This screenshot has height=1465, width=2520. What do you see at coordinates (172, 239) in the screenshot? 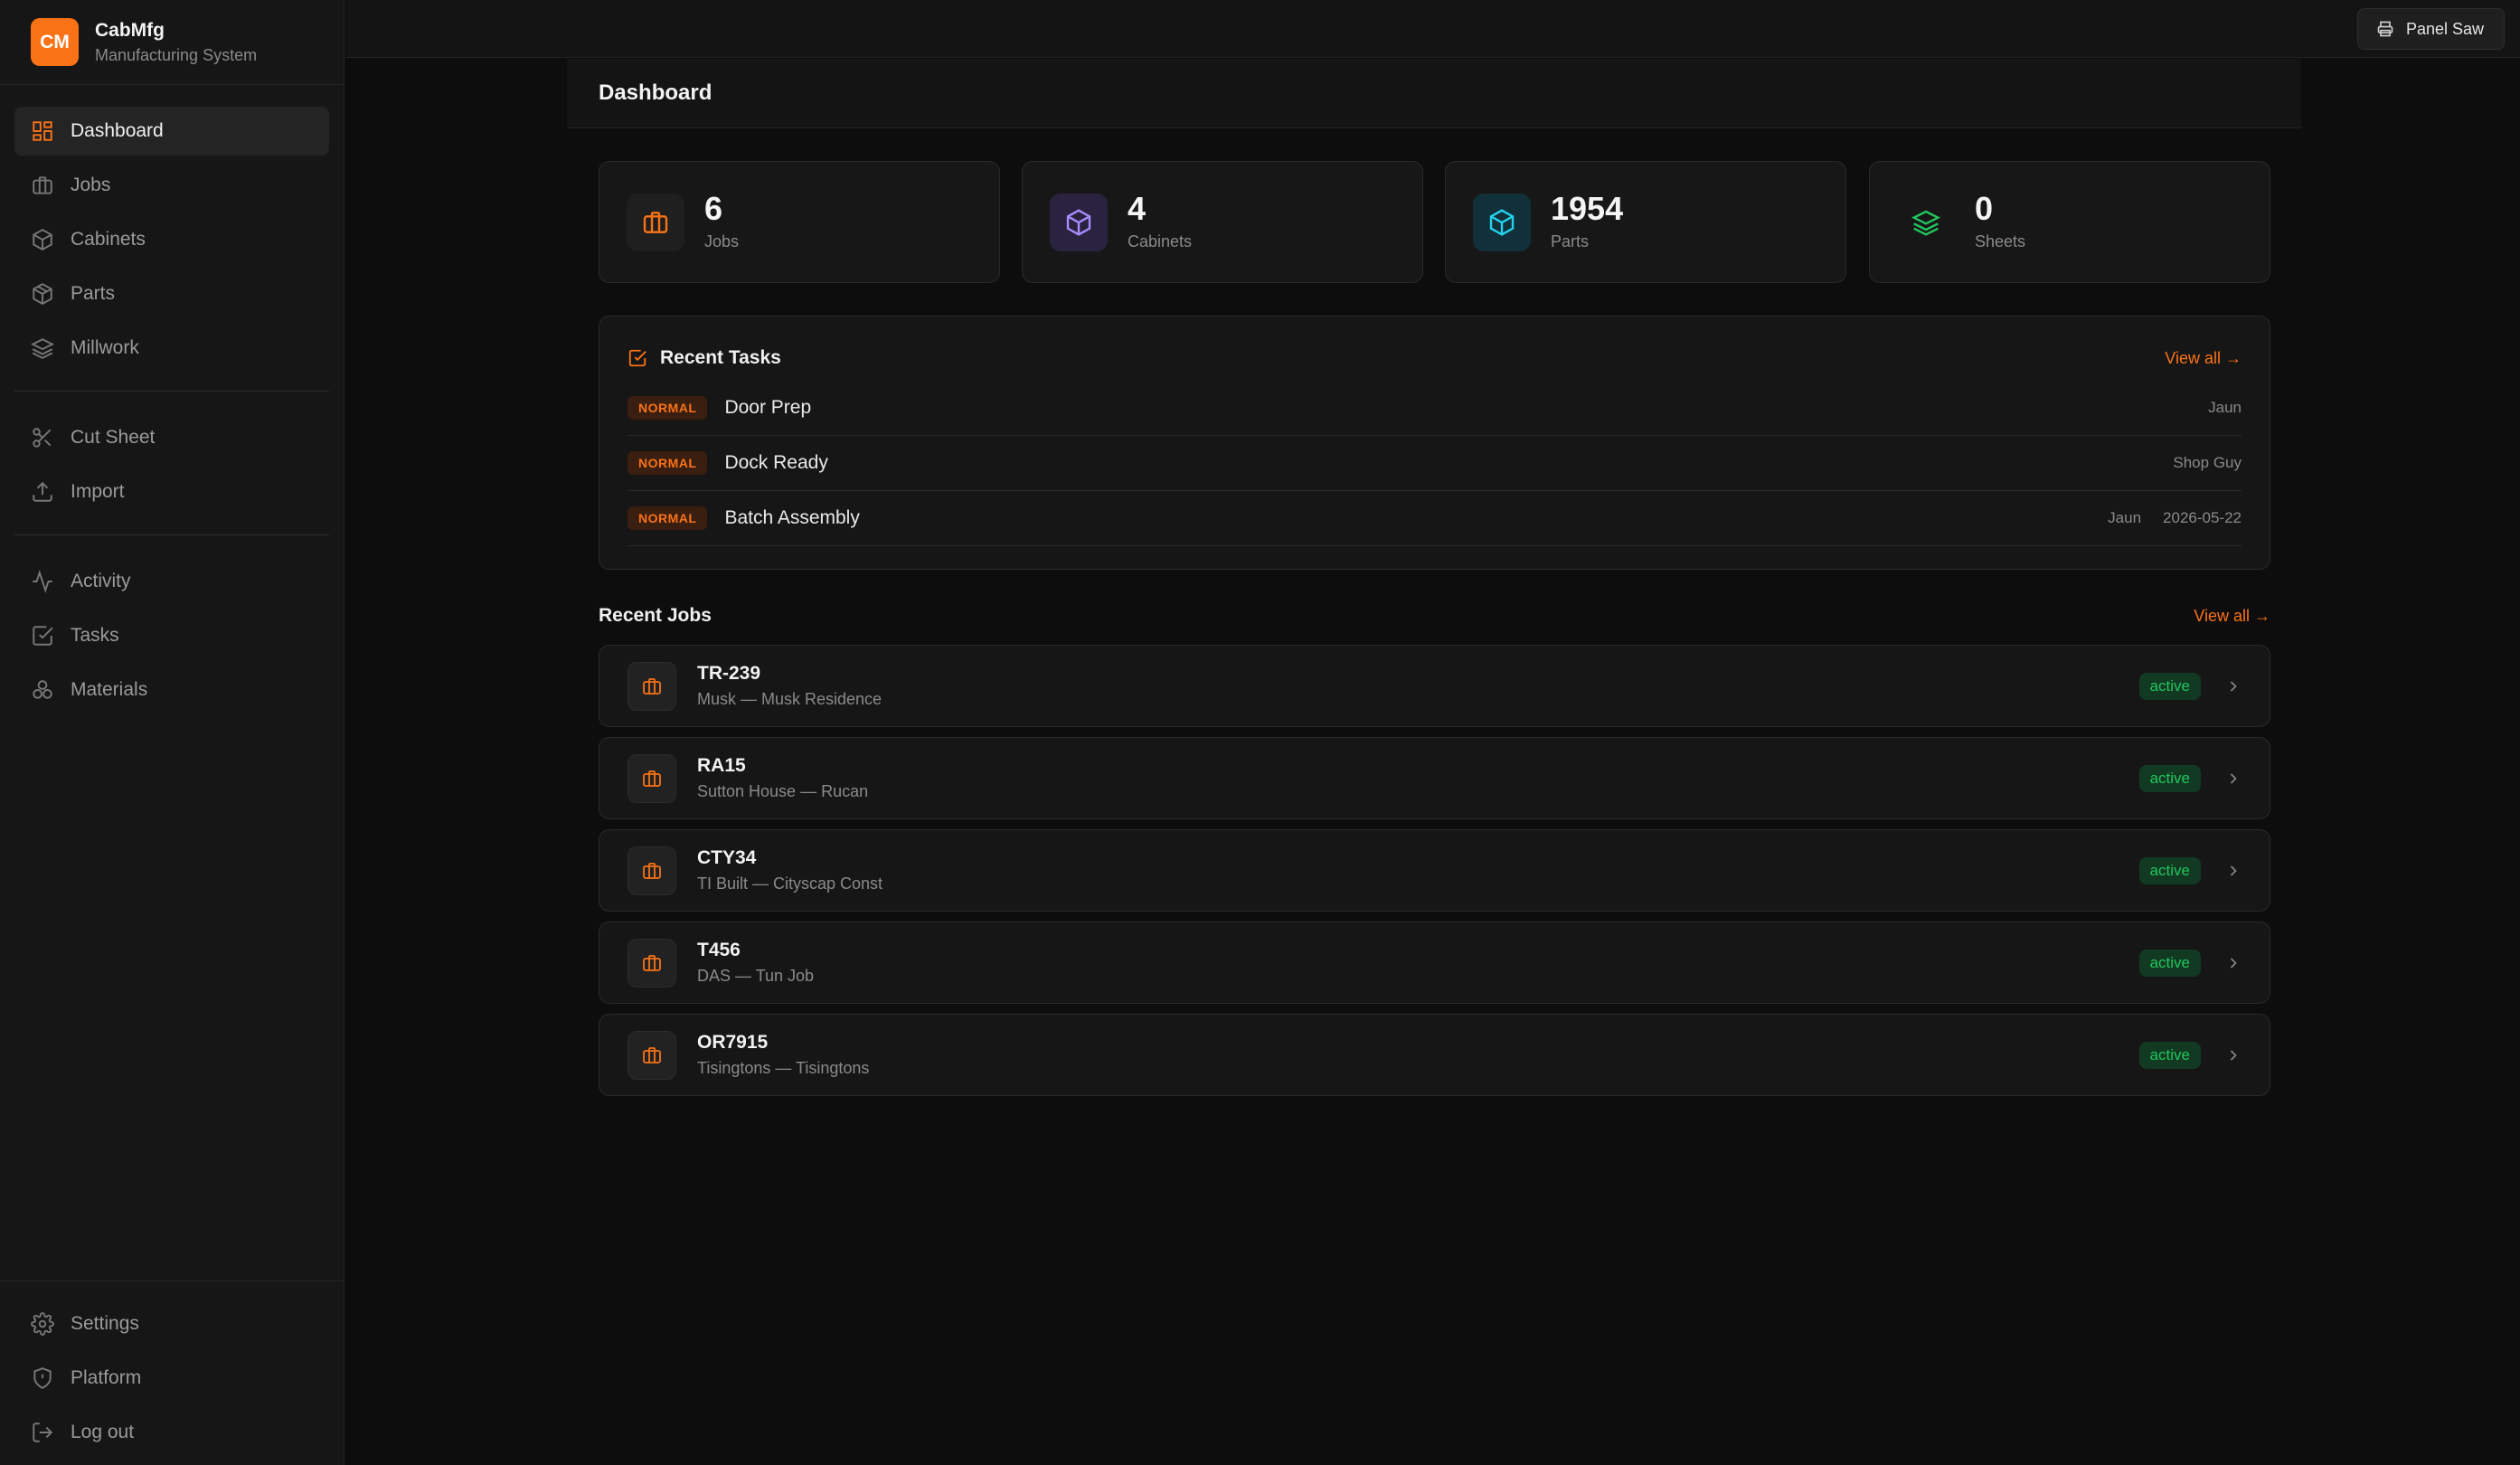
I see `sidebar-item-cabinets: Cabinets` at bounding box center [172, 239].